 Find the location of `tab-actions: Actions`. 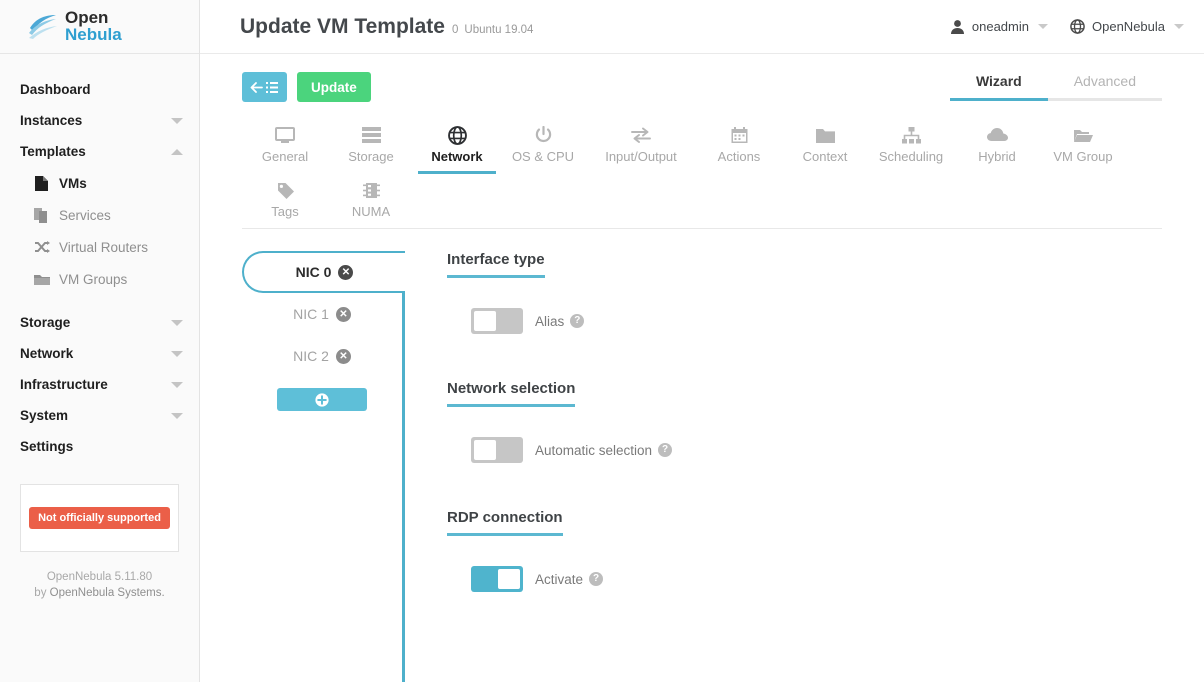

tab-actions: Actions is located at coordinates (739, 145).